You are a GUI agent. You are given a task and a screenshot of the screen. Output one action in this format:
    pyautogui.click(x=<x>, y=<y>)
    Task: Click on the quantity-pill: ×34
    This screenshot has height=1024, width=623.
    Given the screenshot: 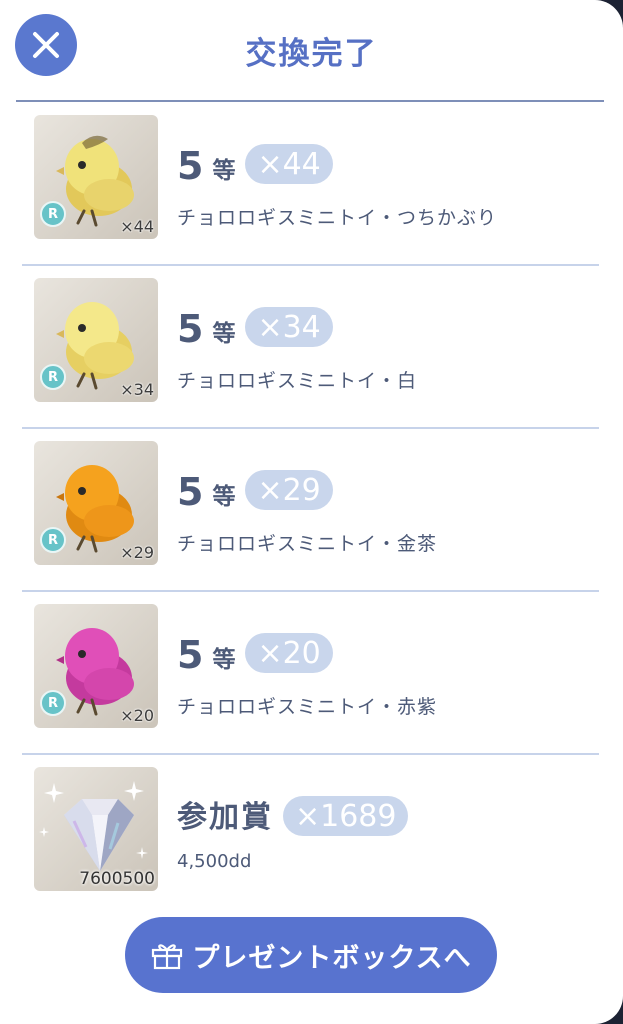 What is the action you would take?
    pyautogui.click(x=289, y=327)
    